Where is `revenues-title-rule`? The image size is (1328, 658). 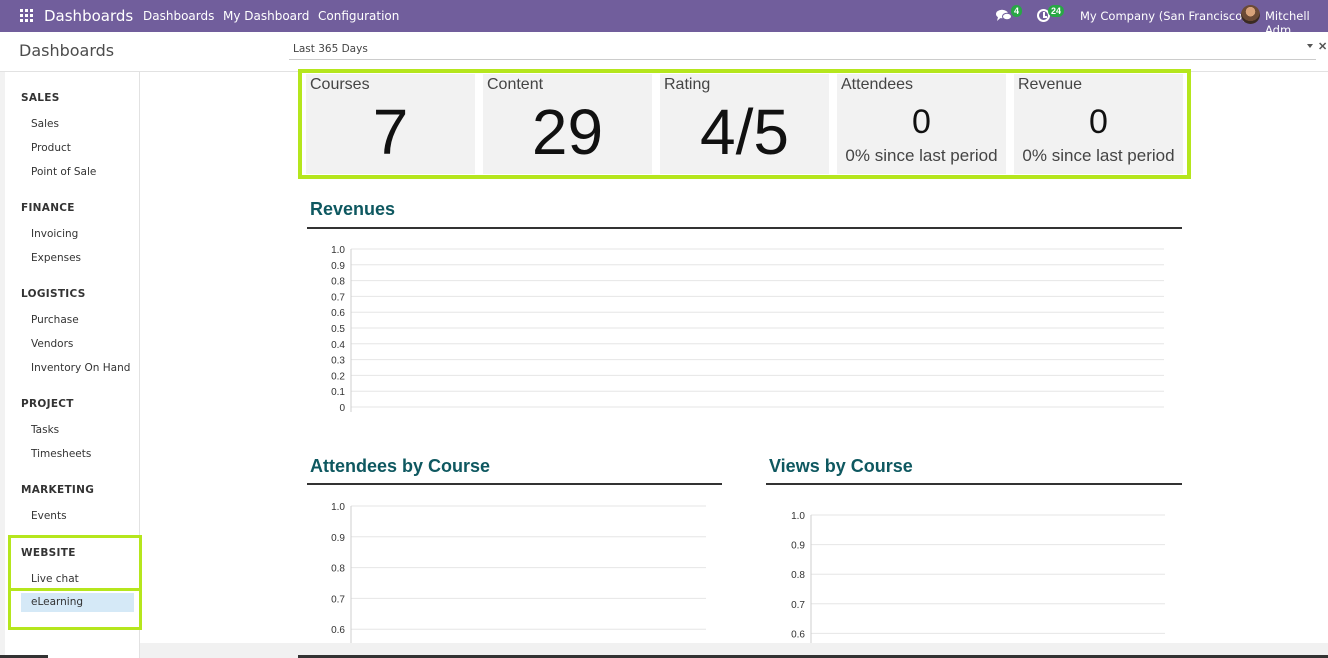 revenues-title-rule is located at coordinates (744, 228).